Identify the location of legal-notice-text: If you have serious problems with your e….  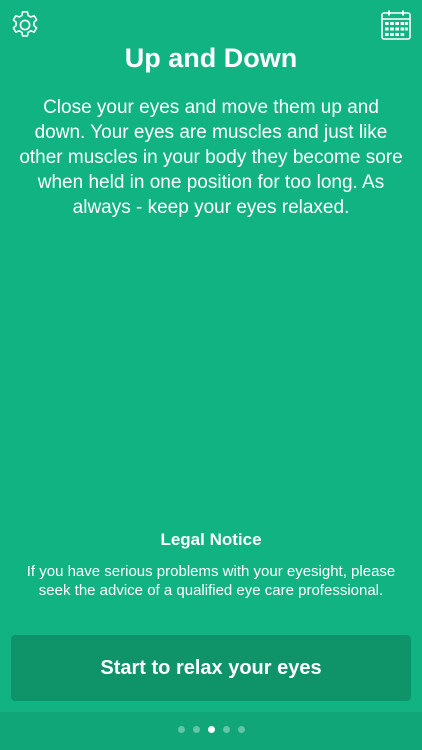
(211, 581).